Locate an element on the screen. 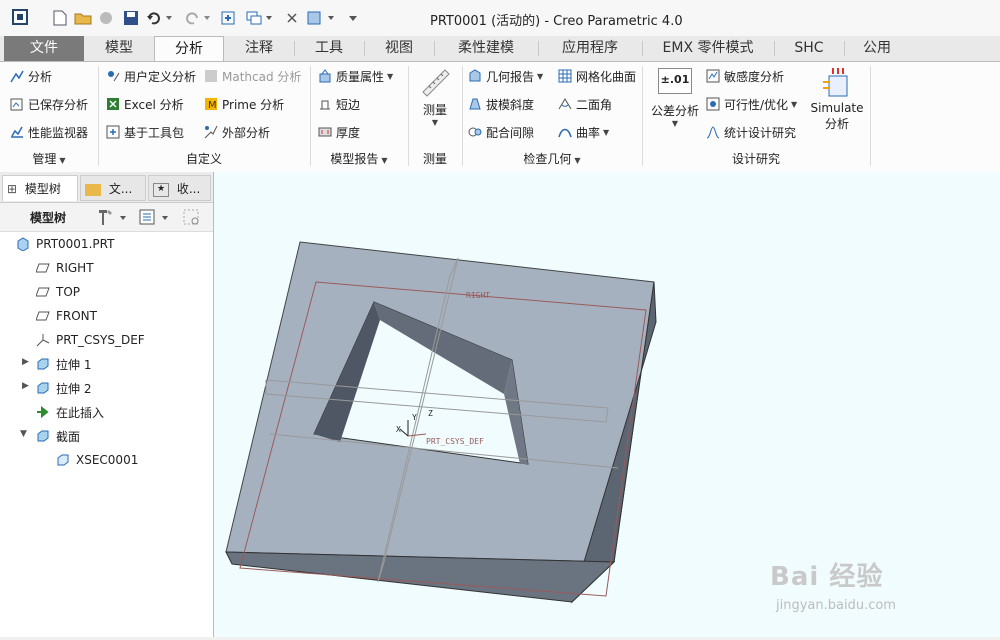  analysis-button: 分析 is located at coordinates (31, 76).